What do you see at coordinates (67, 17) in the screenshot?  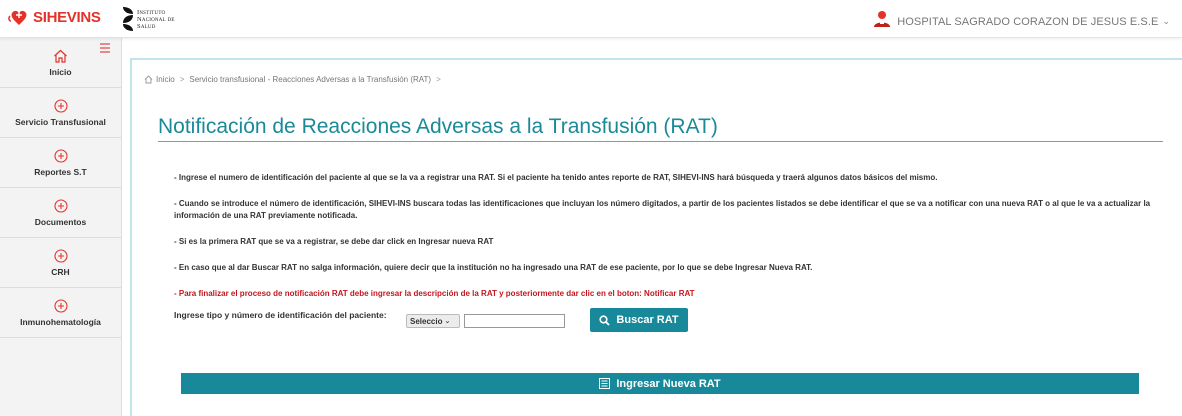 I see `brand-name: SIHEVINS` at bounding box center [67, 17].